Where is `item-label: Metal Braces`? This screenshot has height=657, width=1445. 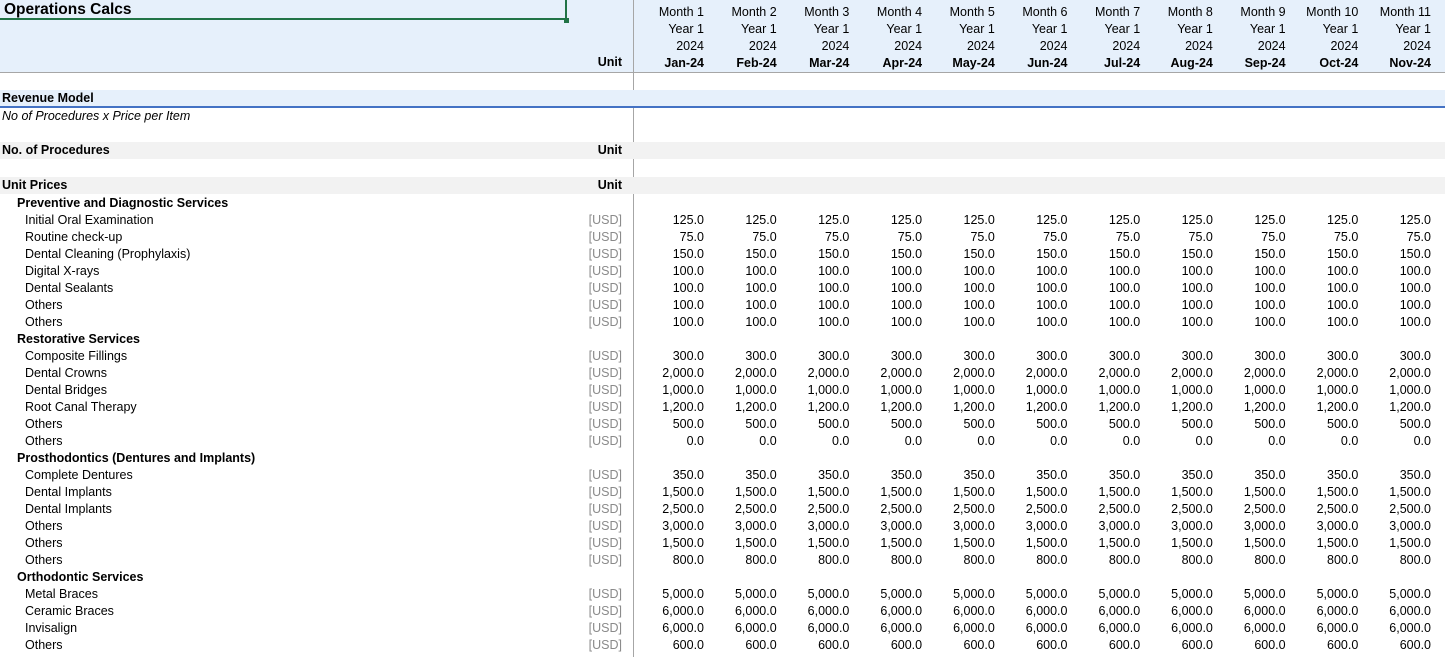 item-label: Metal Braces is located at coordinates (61, 594).